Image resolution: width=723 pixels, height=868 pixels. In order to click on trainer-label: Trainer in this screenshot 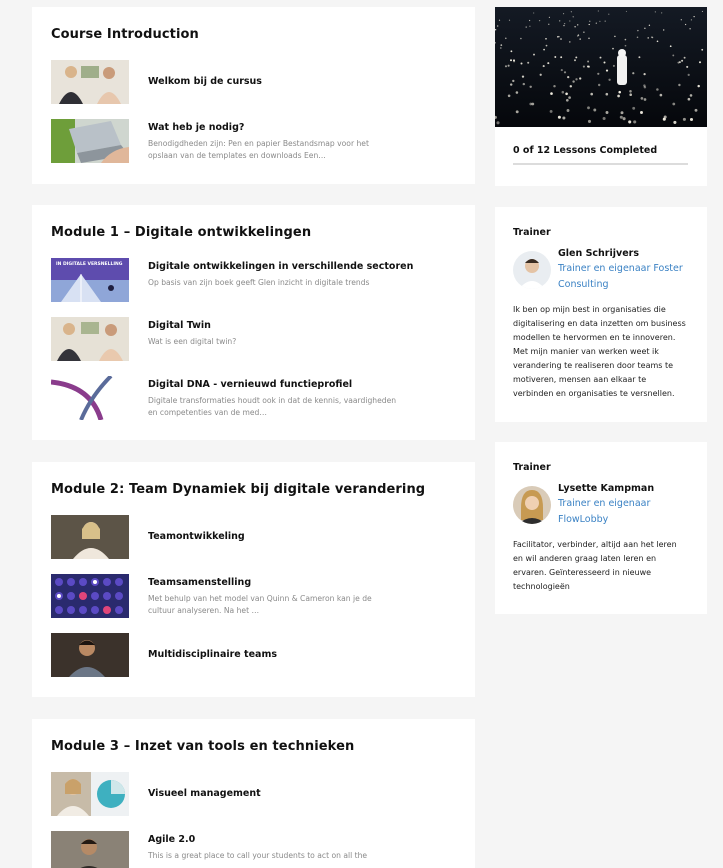, I will do `click(532, 467)`.